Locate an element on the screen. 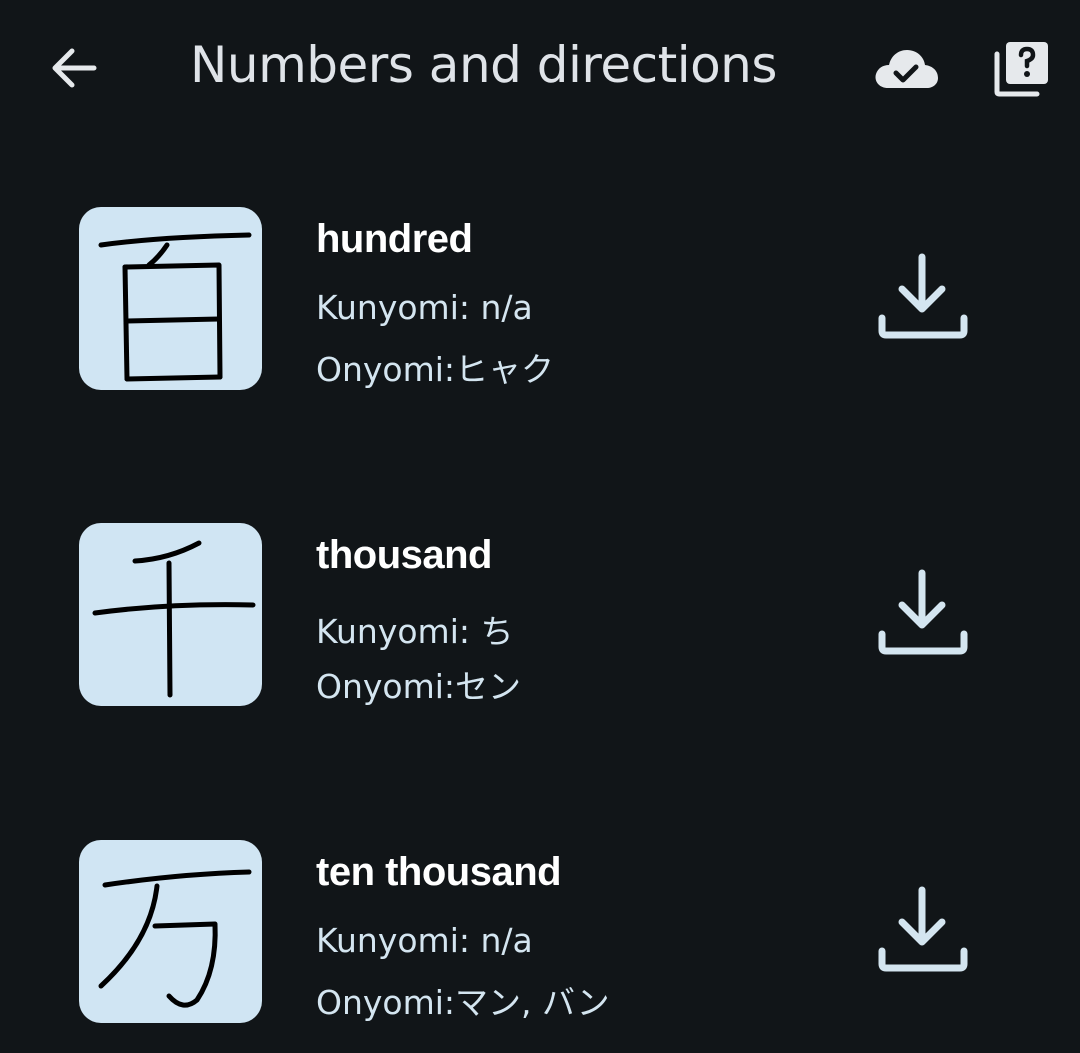 This screenshot has width=1080, height=1053. kanji-meaning: hundred is located at coordinates (394, 239).